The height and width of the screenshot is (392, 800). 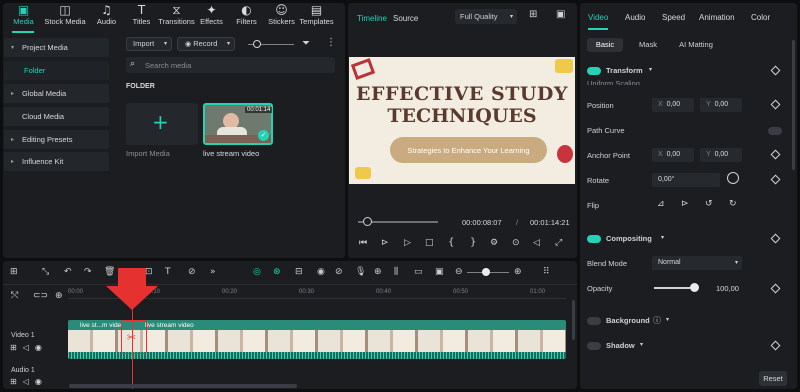 I want to click on background-toggle, so click(x=594, y=321).